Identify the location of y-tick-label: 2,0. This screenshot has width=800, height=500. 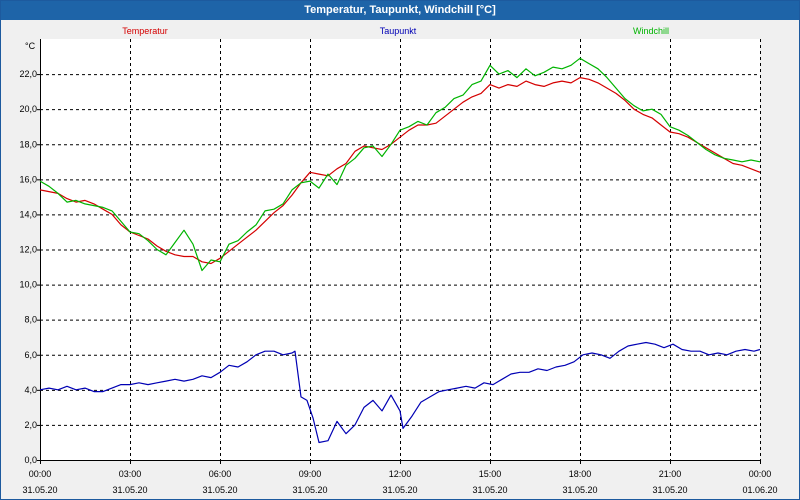
(30, 425).